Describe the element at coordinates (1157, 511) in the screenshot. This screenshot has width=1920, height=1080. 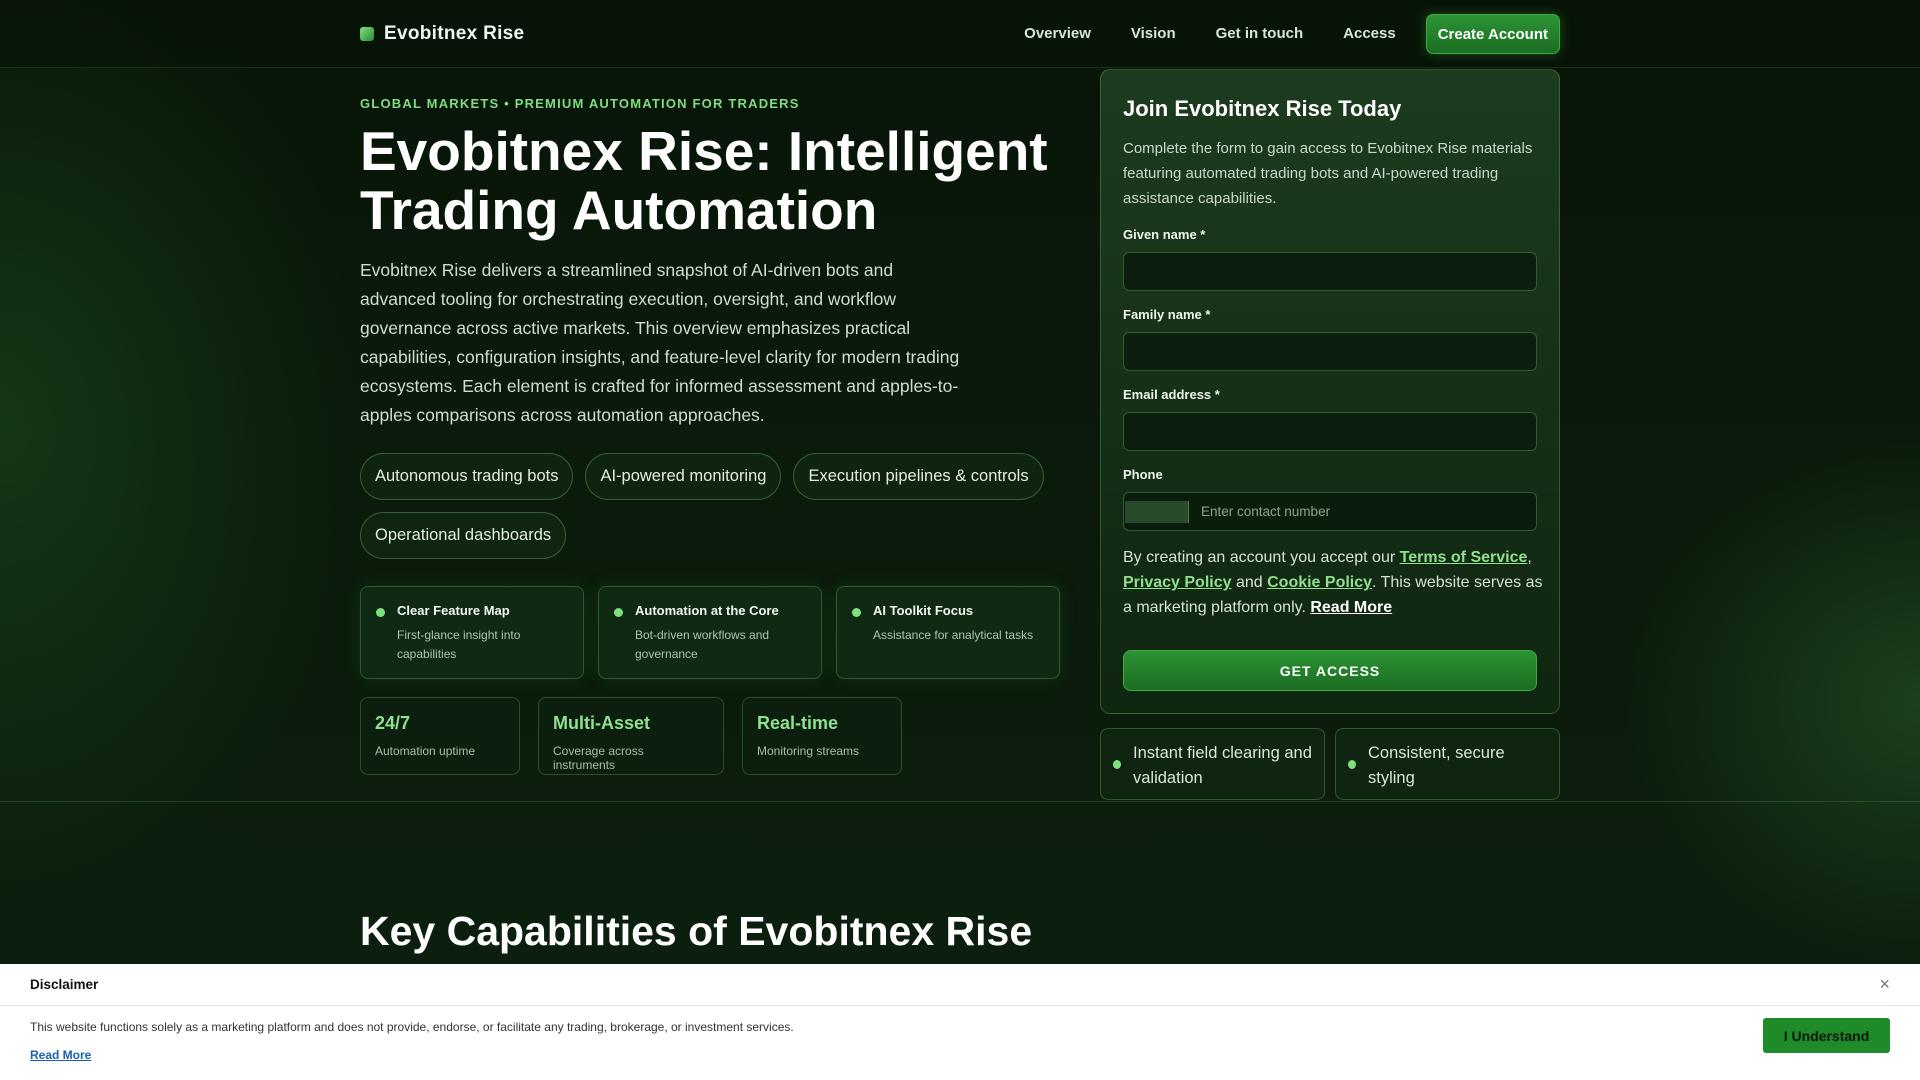
I see `country-code-select` at that location.